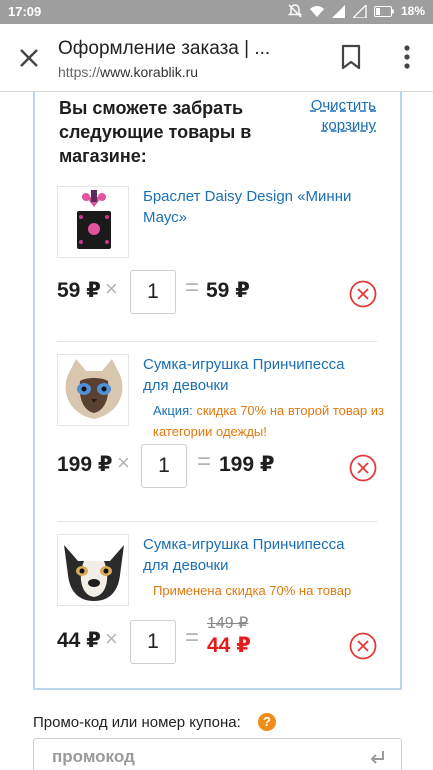 The image size is (433, 770). Describe the element at coordinates (192, 757) in the screenshot. I see `promo-code-input` at that location.